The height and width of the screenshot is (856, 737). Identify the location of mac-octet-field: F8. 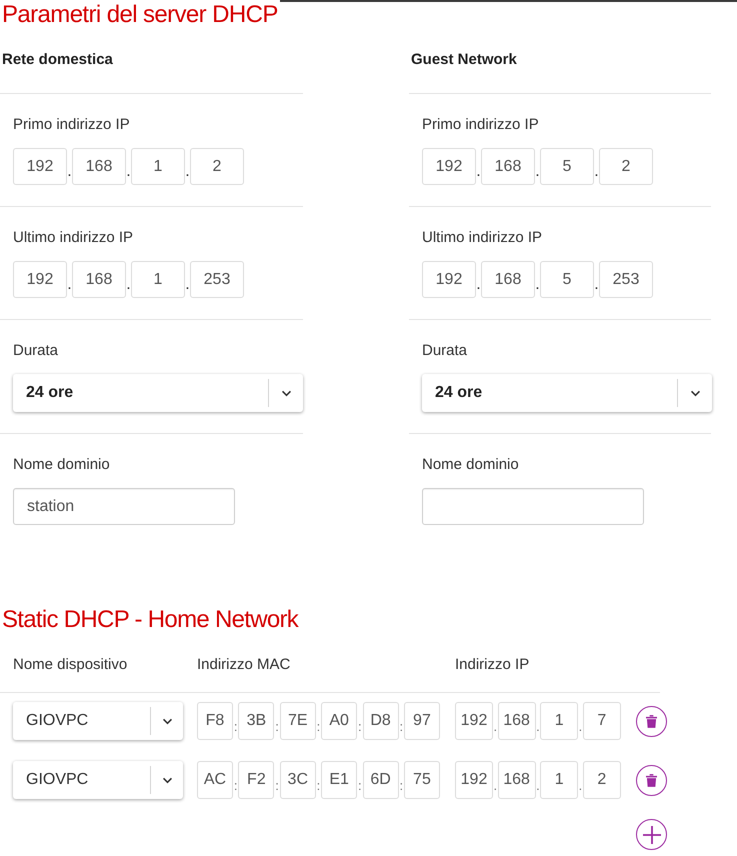
(215, 721).